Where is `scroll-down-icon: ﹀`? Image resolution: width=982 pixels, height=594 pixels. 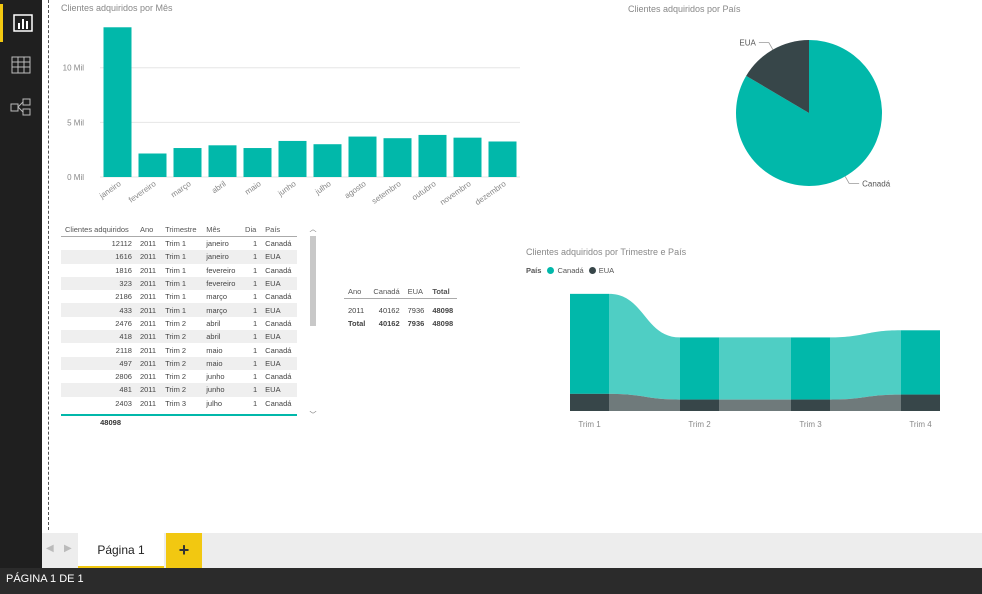
scroll-down-icon: ﹀ is located at coordinates (313, 415).